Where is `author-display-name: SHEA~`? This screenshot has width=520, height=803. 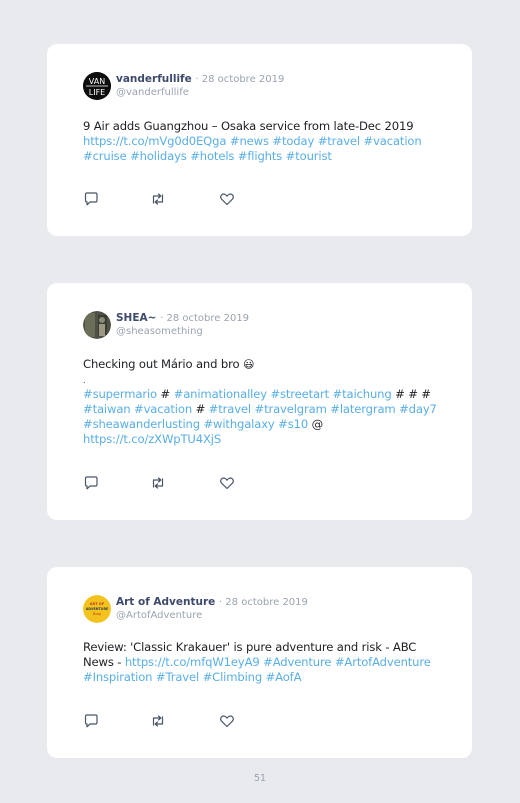 author-display-name: SHEA~ is located at coordinates (136, 318).